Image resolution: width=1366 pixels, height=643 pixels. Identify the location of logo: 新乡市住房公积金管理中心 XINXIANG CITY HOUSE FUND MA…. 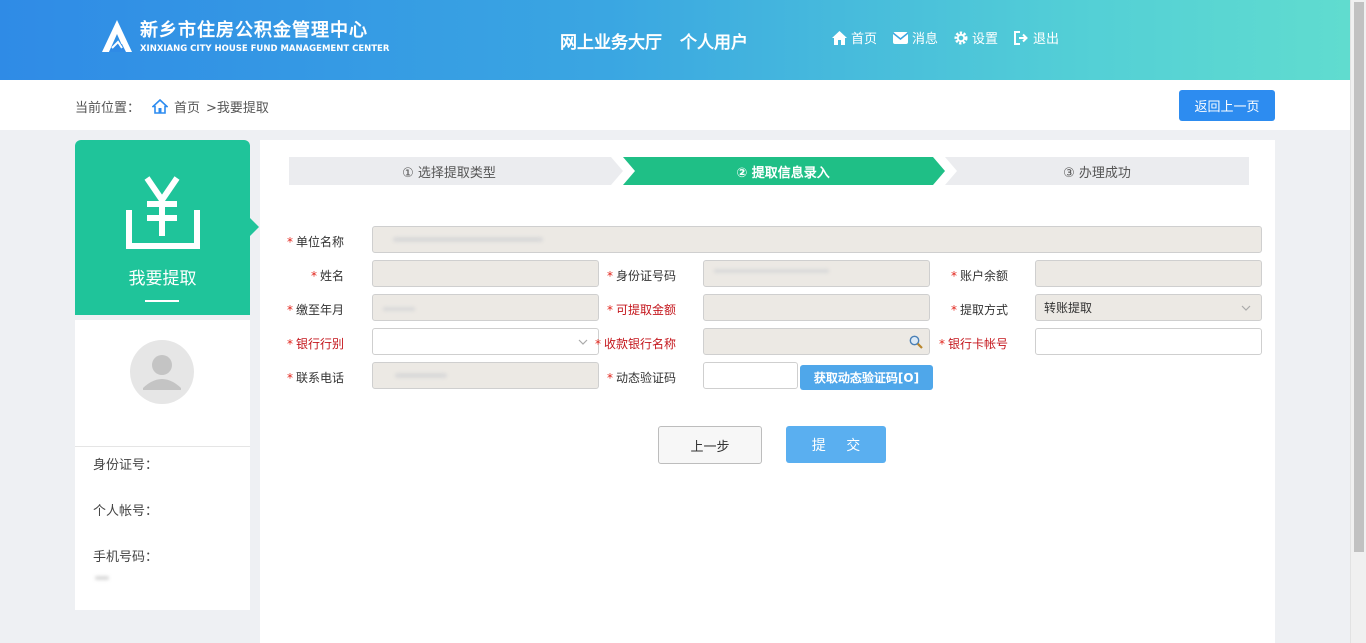
(244, 37).